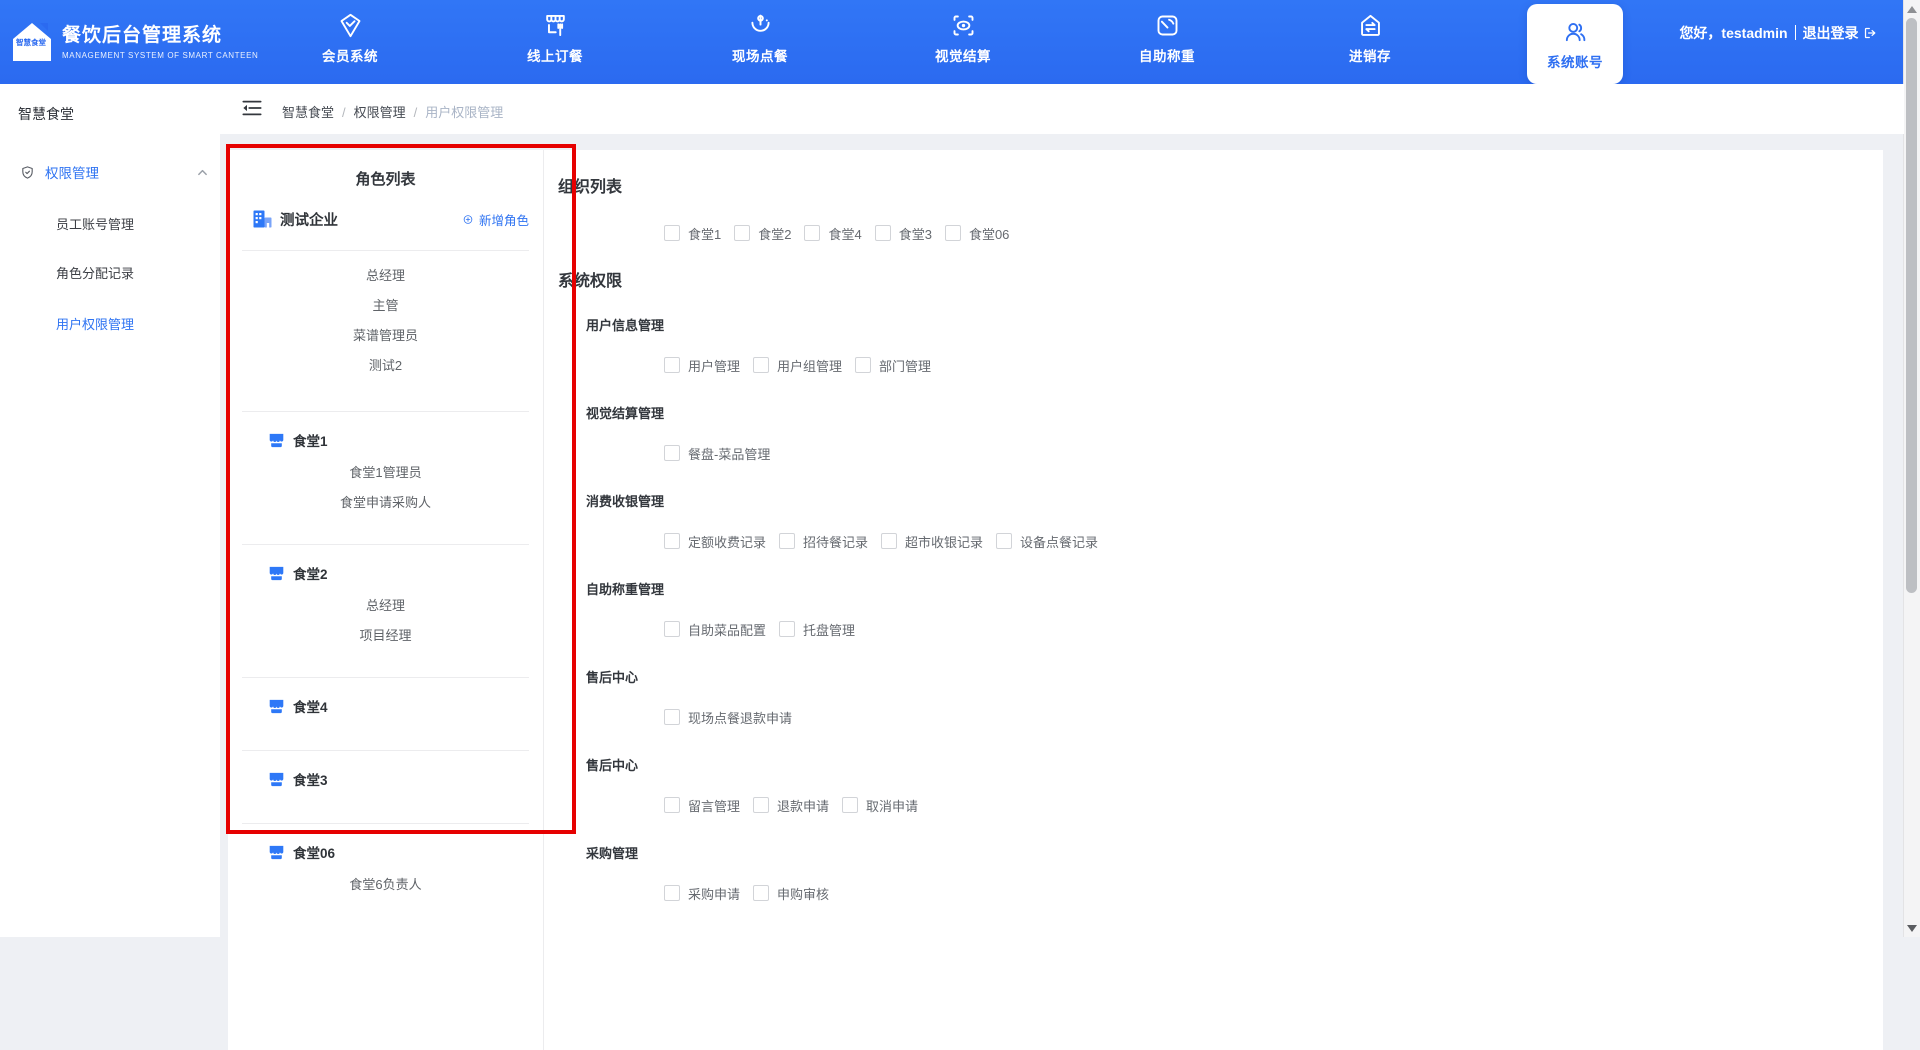 Image resolution: width=1920 pixels, height=1050 pixels. What do you see at coordinates (612, 853) in the screenshot?
I see `permission-group-name: 采购管理` at bounding box center [612, 853].